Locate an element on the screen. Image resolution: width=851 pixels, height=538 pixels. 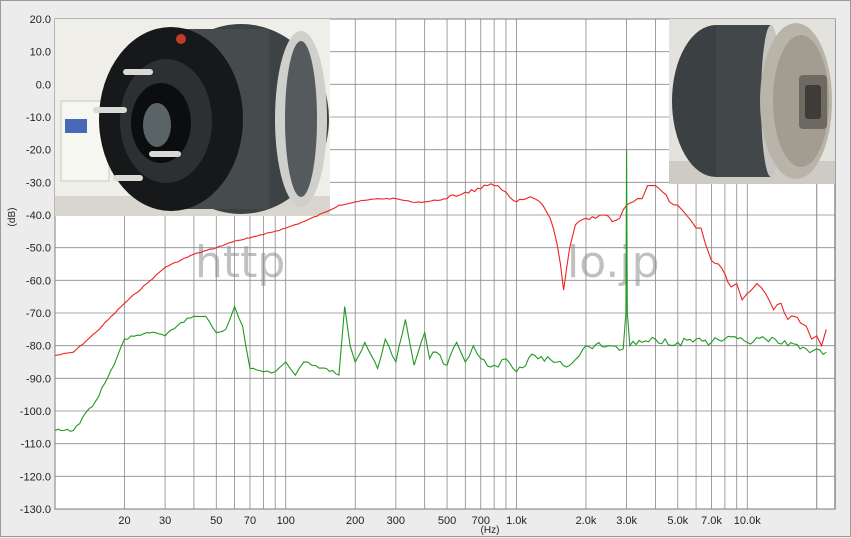
x-tick-label: 3.0k is located at coordinates (626, 521).